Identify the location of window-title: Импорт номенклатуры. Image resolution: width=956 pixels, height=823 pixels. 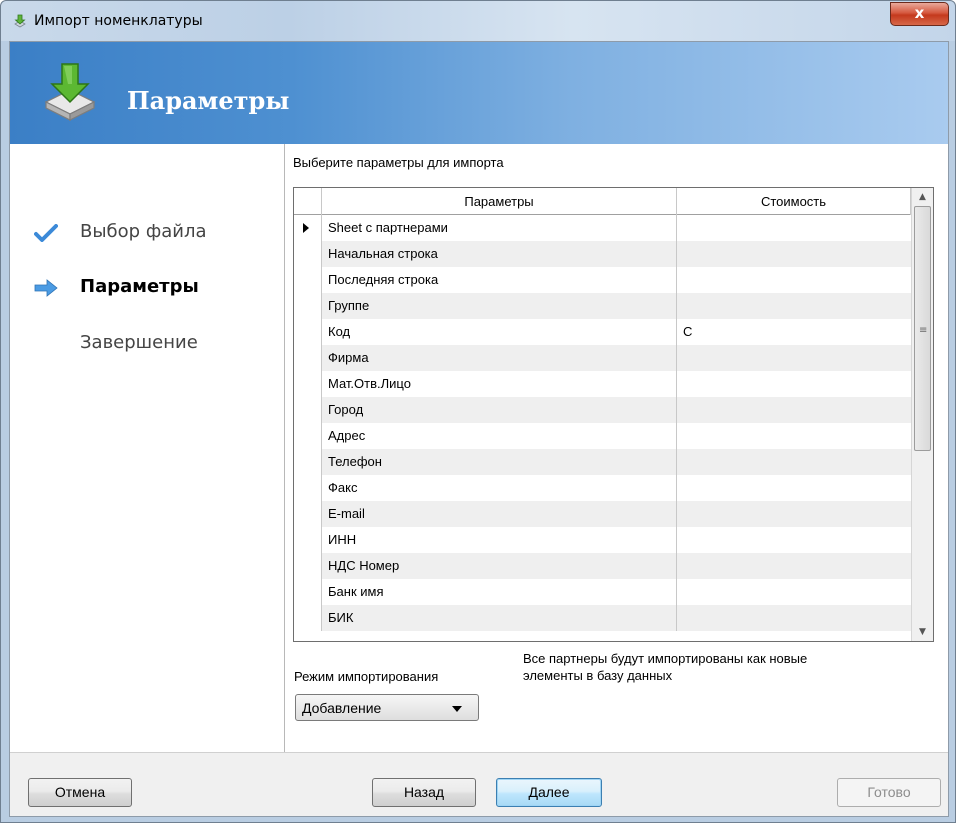
(118, 21).